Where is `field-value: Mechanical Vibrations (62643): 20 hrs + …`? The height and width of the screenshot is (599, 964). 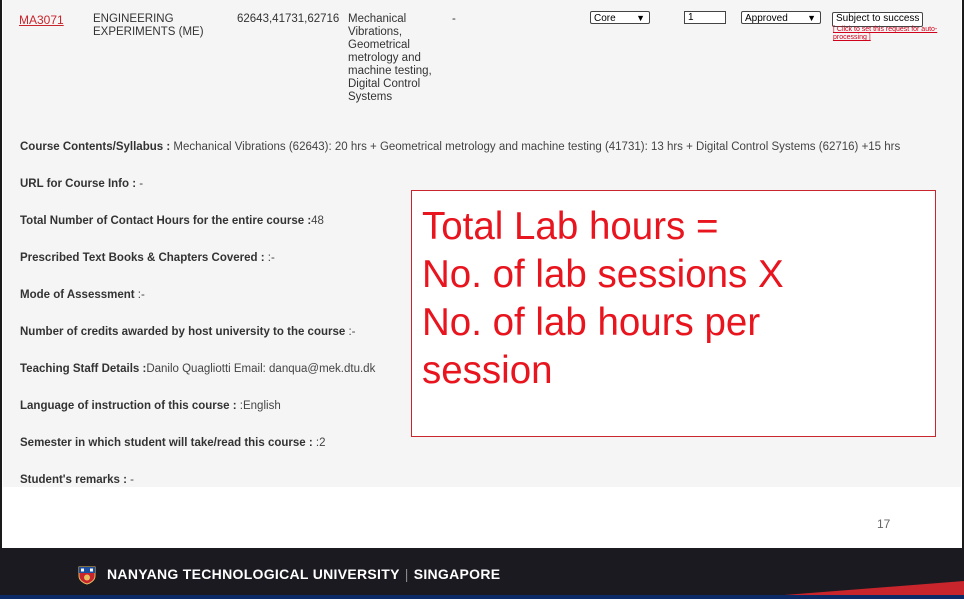 field-value: Mechanical Vibrations (62643): 20 hrs + … is located at coordinates (537, 147).